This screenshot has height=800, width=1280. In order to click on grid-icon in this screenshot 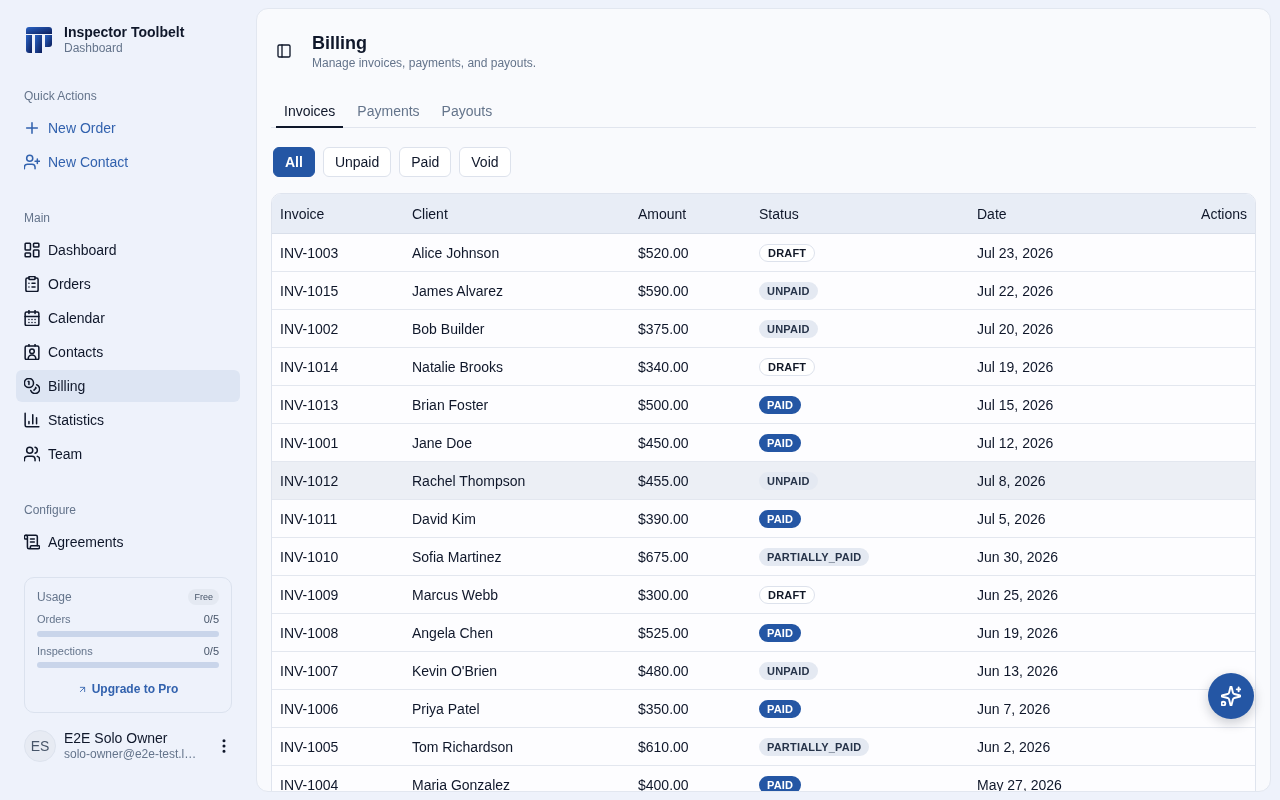, I will do `click(32, 250)`.